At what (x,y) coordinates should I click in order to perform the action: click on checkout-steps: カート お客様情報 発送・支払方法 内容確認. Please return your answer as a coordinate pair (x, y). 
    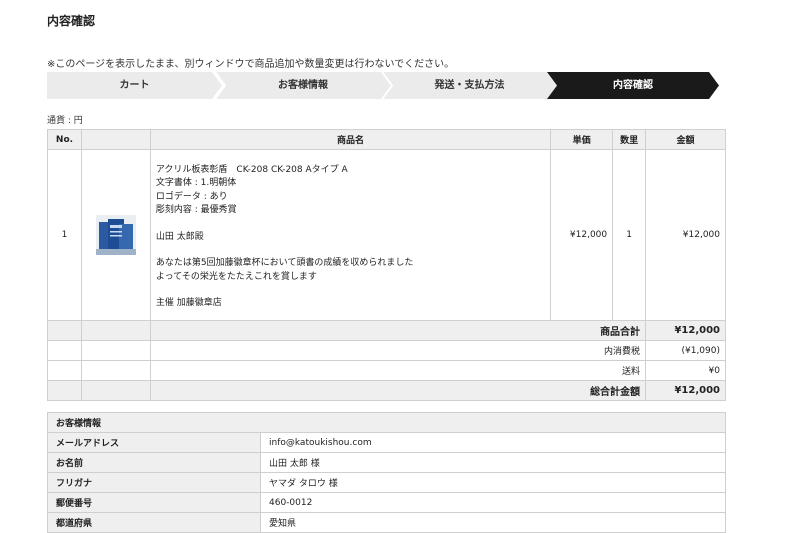
    Looking at the image, I should click on (383, 85).